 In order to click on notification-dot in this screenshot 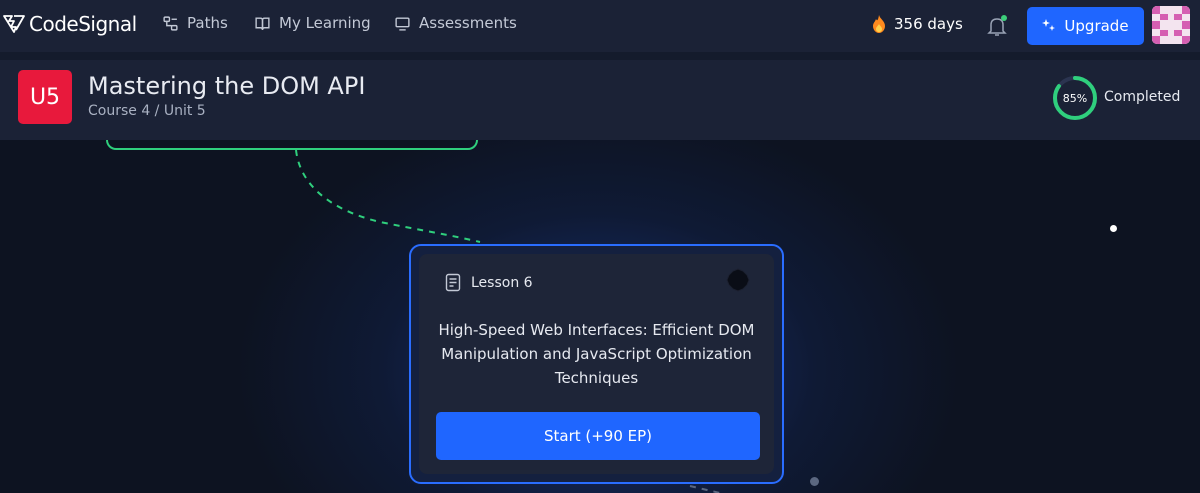, I will do `click(1004, 18)`.